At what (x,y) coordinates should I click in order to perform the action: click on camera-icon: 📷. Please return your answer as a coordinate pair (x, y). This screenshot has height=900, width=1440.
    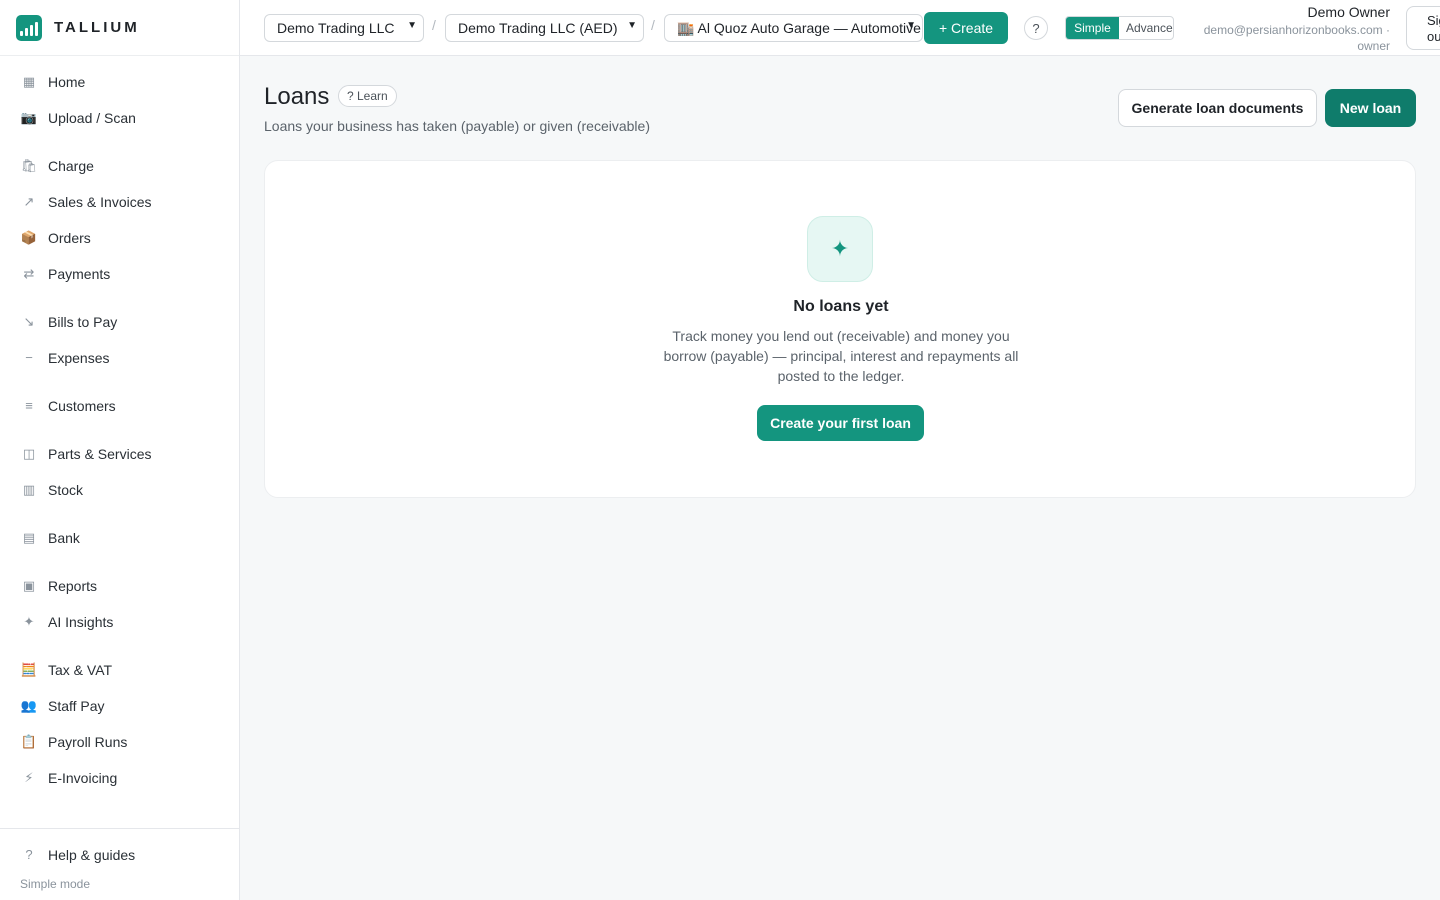
    Looking at the image, I should click on (29, 117).